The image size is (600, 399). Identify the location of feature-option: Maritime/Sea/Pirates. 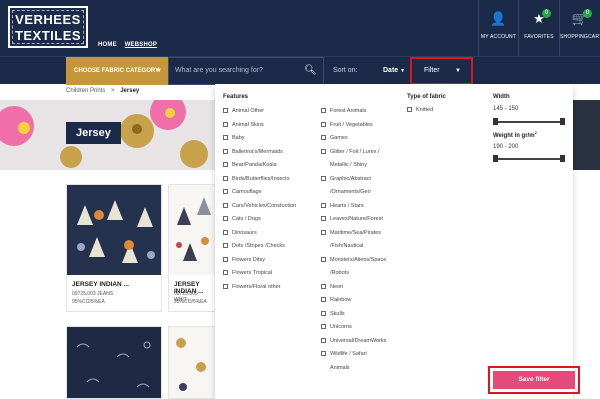
(351, 233).